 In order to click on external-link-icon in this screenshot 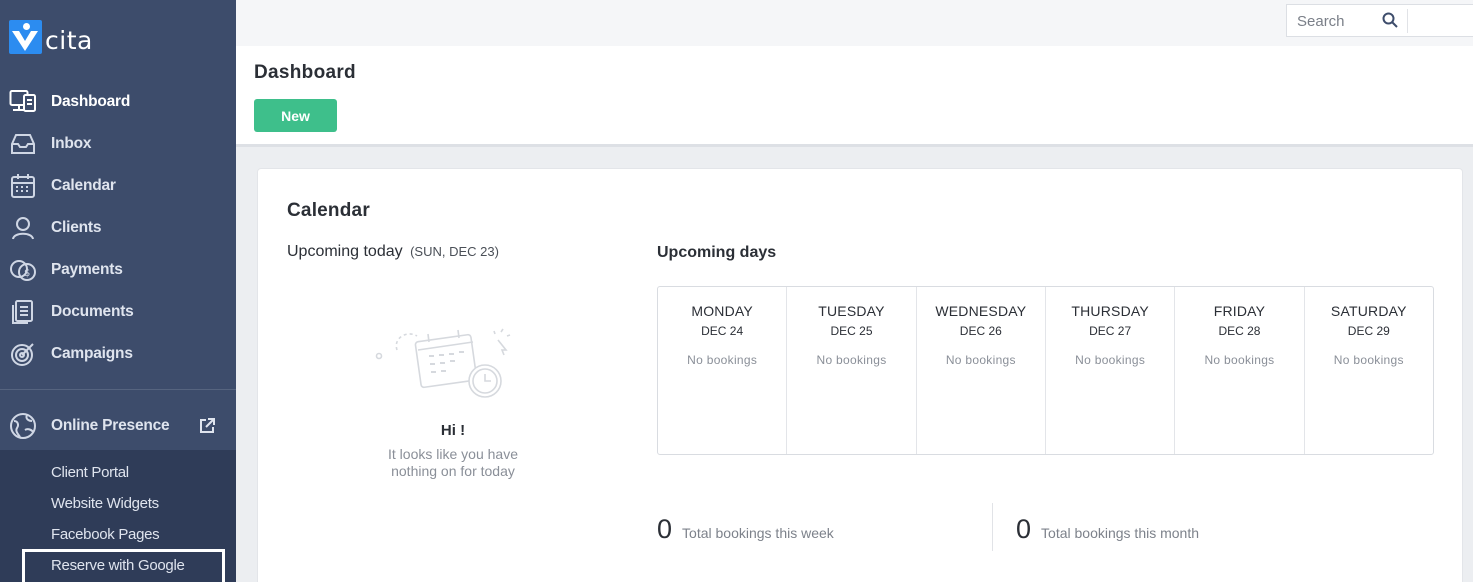, I will do `click(207, 428)`.